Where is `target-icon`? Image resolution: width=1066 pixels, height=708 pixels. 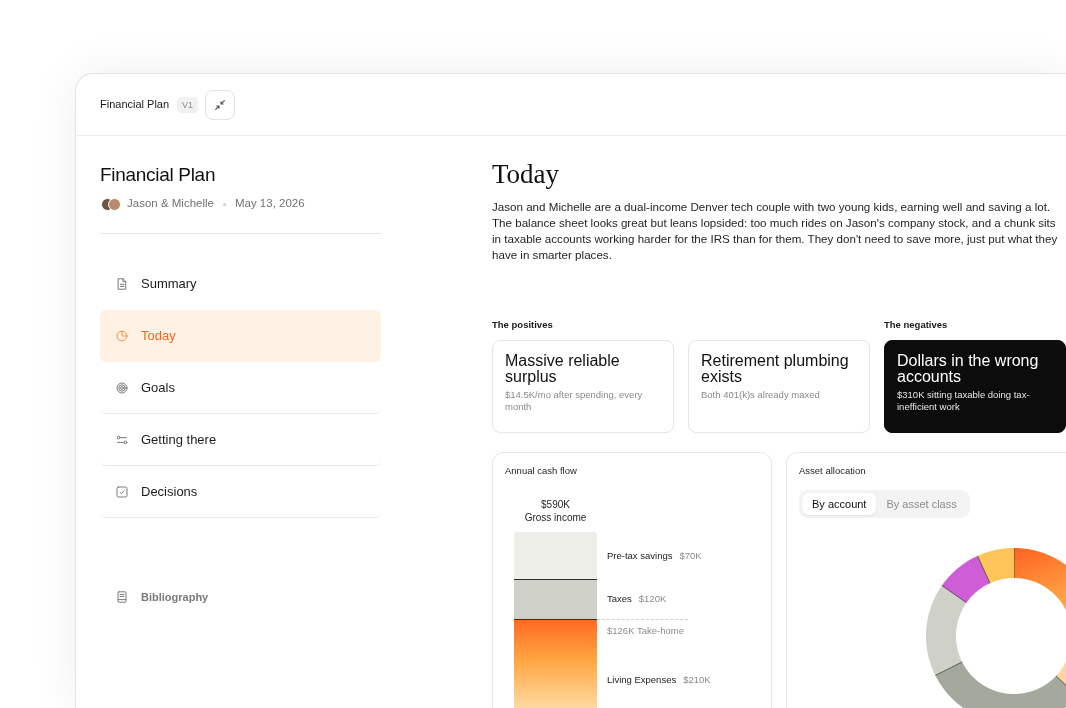 target-icon is located at coordinates (122, 387).